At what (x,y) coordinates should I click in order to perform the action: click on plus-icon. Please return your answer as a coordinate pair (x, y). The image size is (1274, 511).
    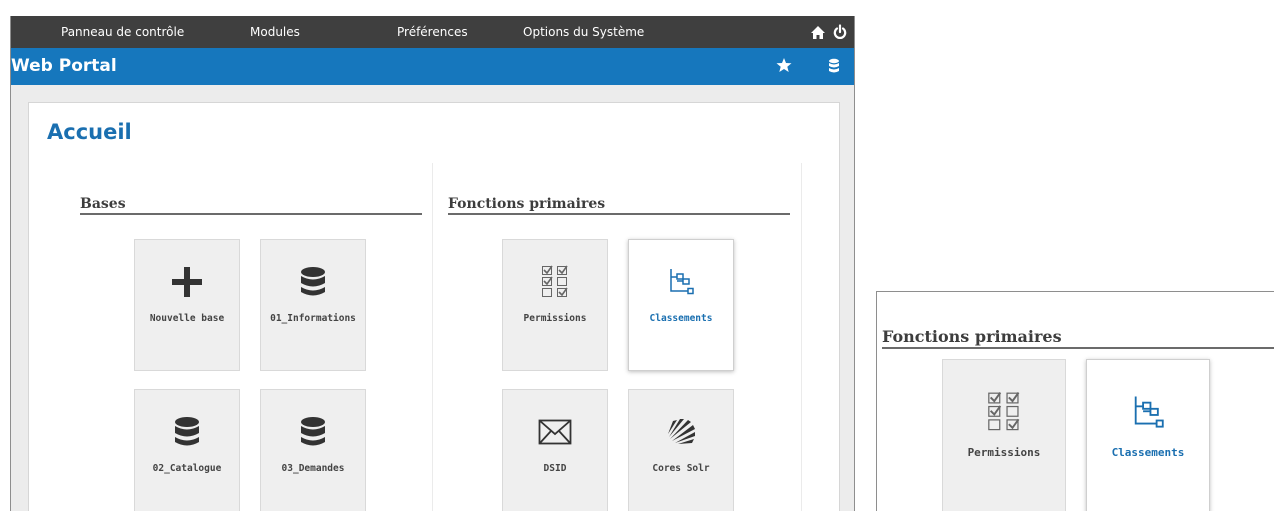
    Looking at the image, I should click on (187, 282).